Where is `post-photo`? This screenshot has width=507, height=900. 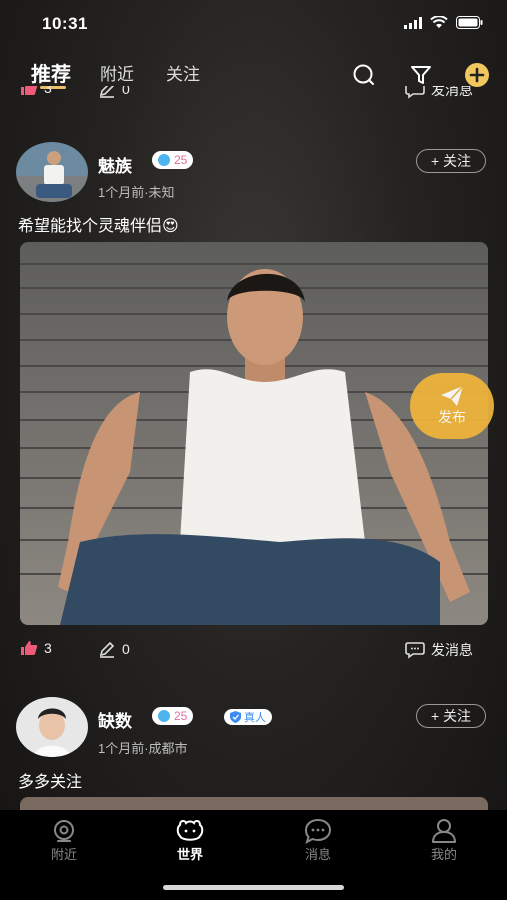 post-photo is located at coordinates (254, 803).